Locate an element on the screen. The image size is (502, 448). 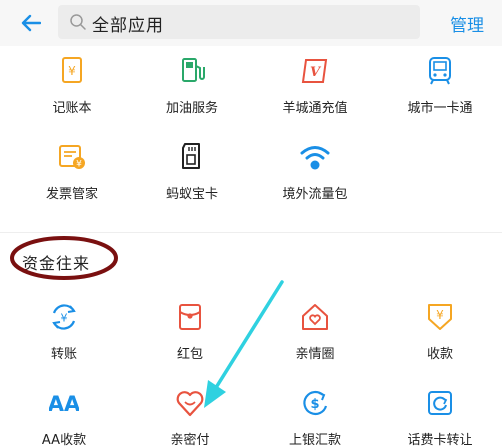
app-ledger: ¥ 记账本 is located at coordinates (72, 86).